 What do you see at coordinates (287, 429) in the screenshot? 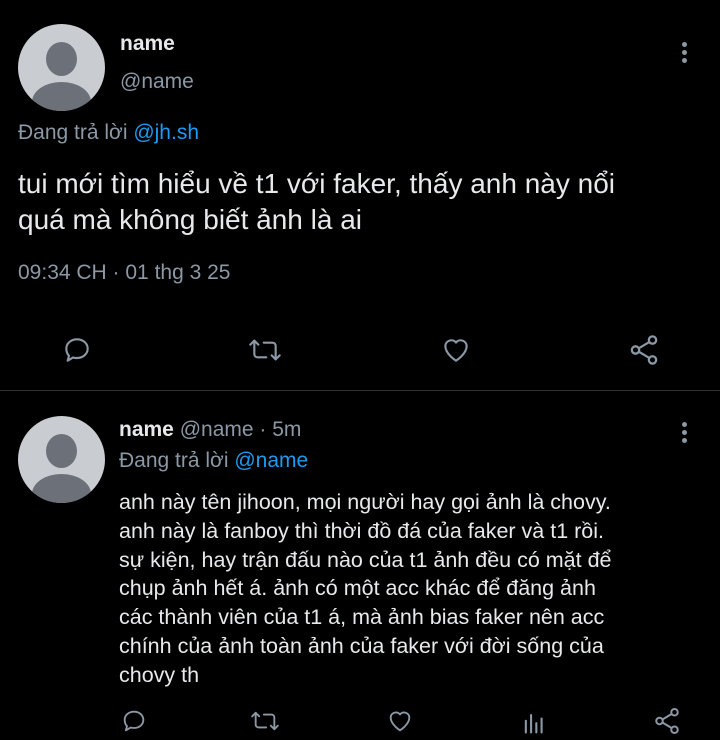
I see `time-ago: 5m` at bounding box center [287, 429].